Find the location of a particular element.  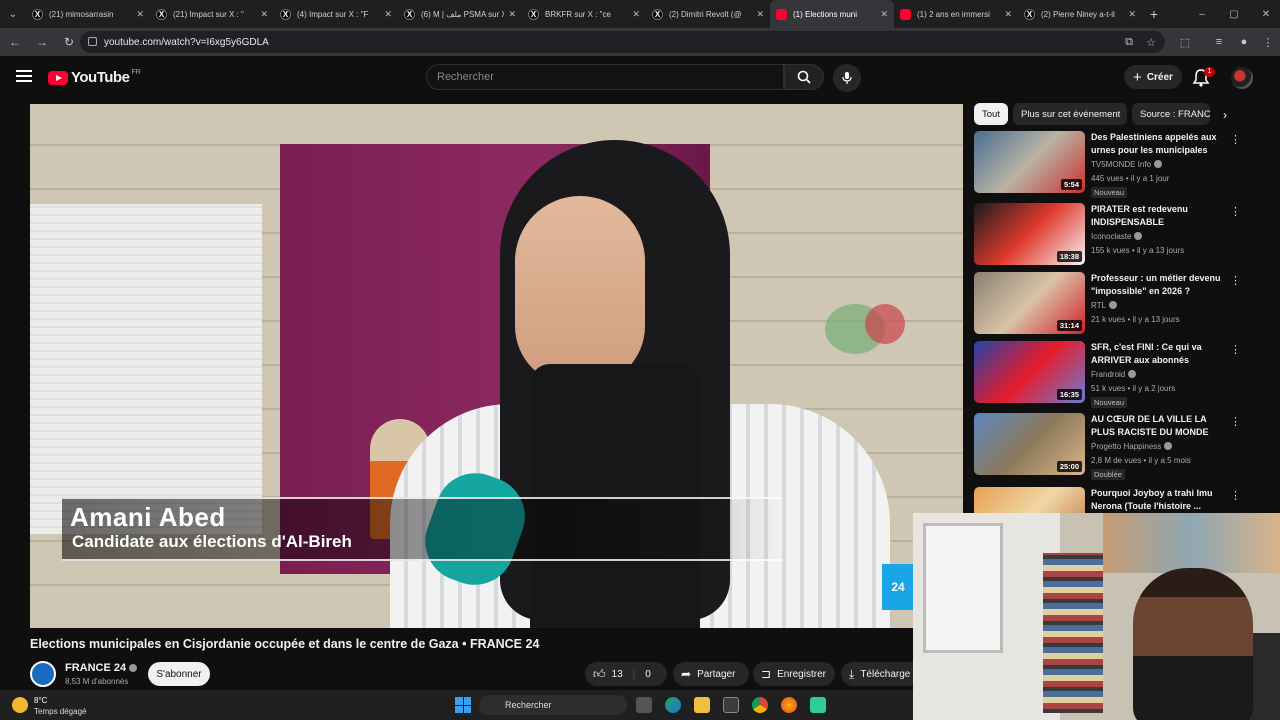

install-app-icon: ⧉ is located at coordinates (1129, 42).